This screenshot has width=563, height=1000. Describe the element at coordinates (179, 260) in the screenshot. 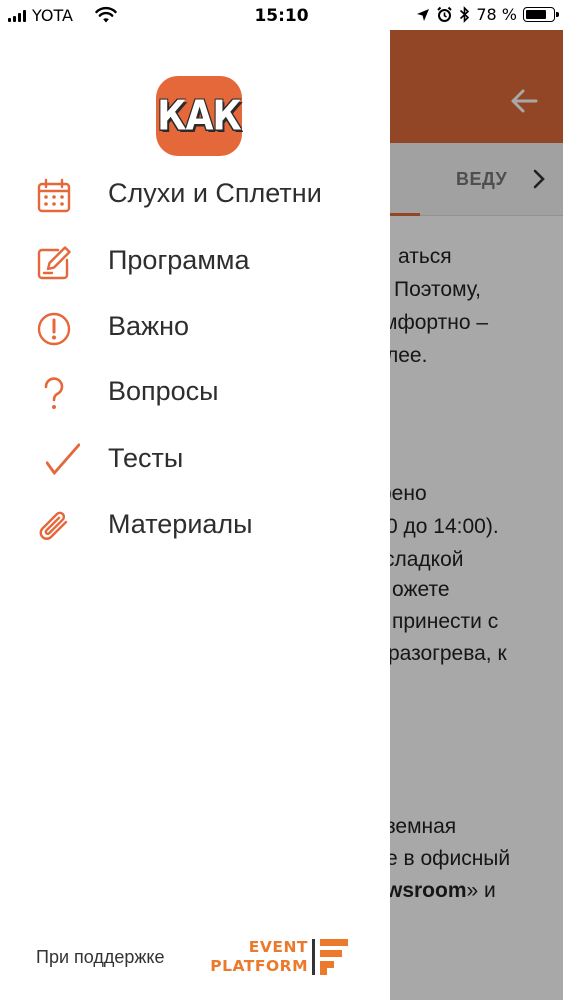

I see `menu-item-label: Программа` at that location.